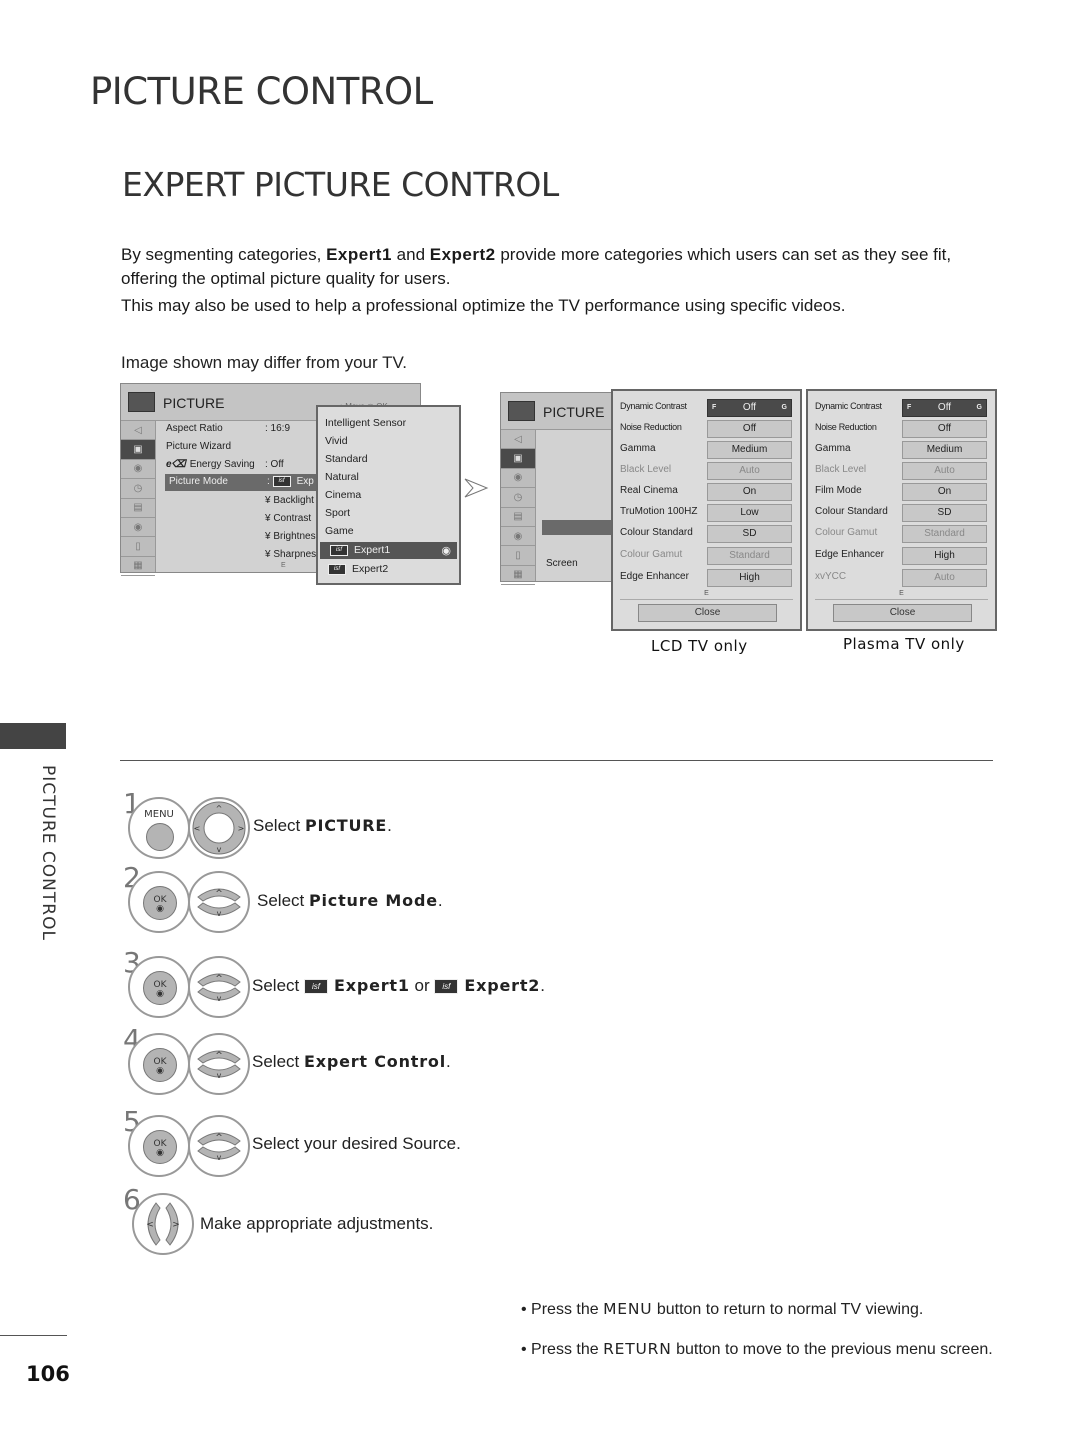  Describe the element at coordinates (293, 536) in the screenshot. I see `sub-item-brightness: ¥ Brightness` at that location.